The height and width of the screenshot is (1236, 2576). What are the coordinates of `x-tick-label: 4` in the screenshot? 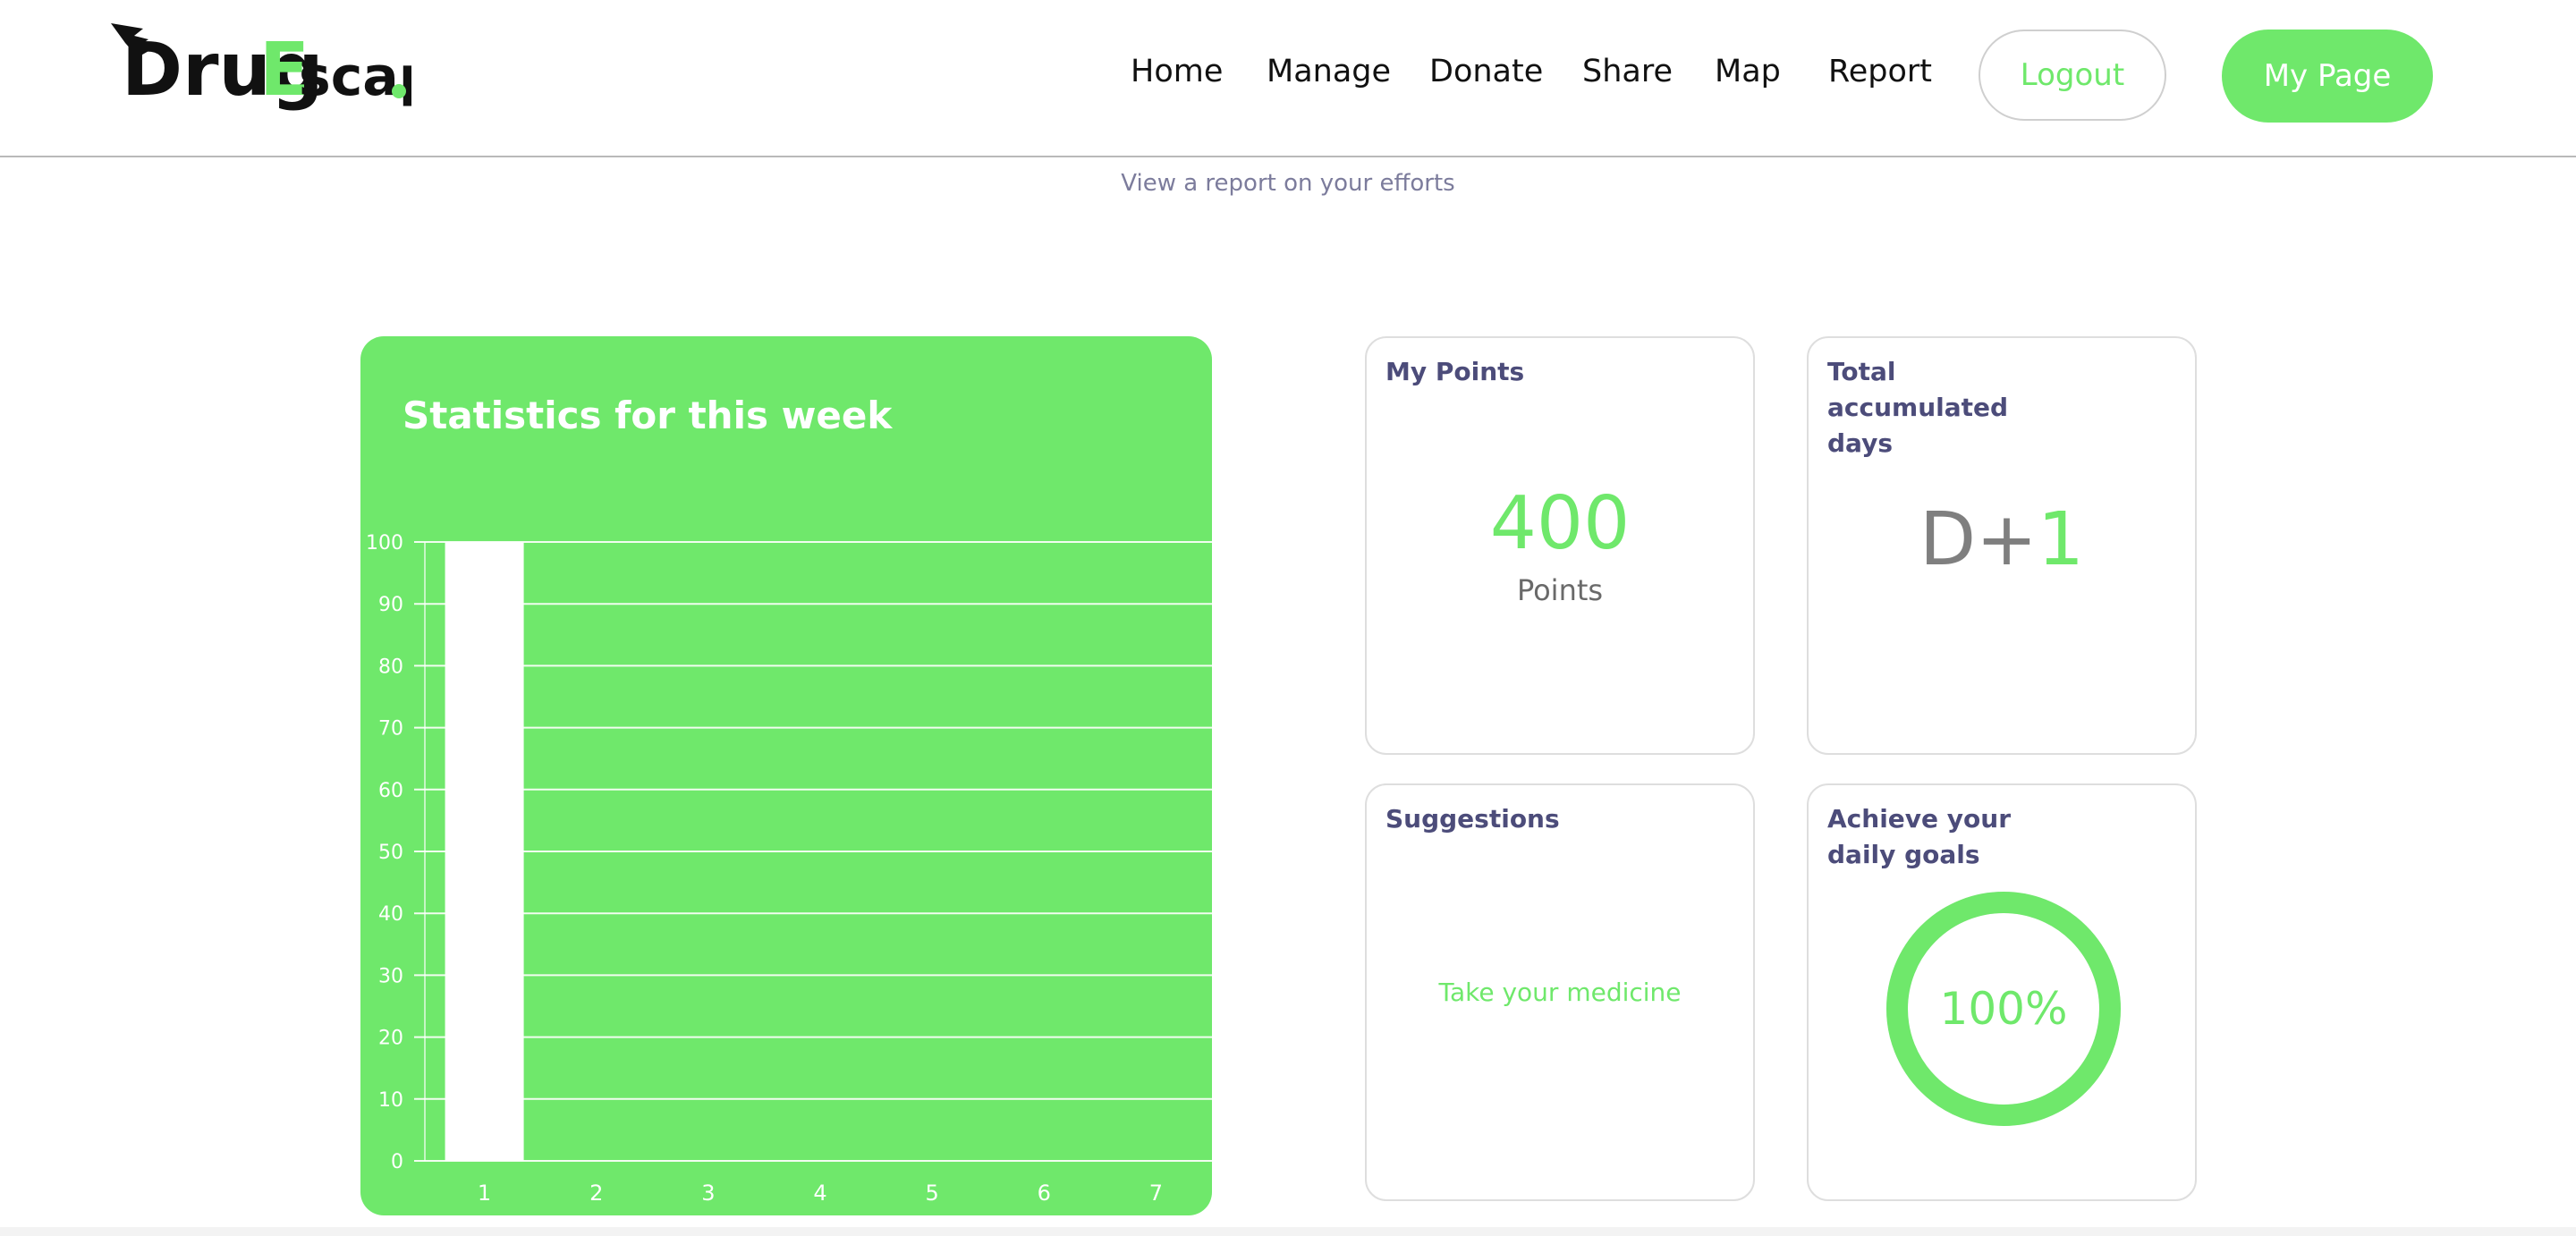 It's located at (819, 1193).